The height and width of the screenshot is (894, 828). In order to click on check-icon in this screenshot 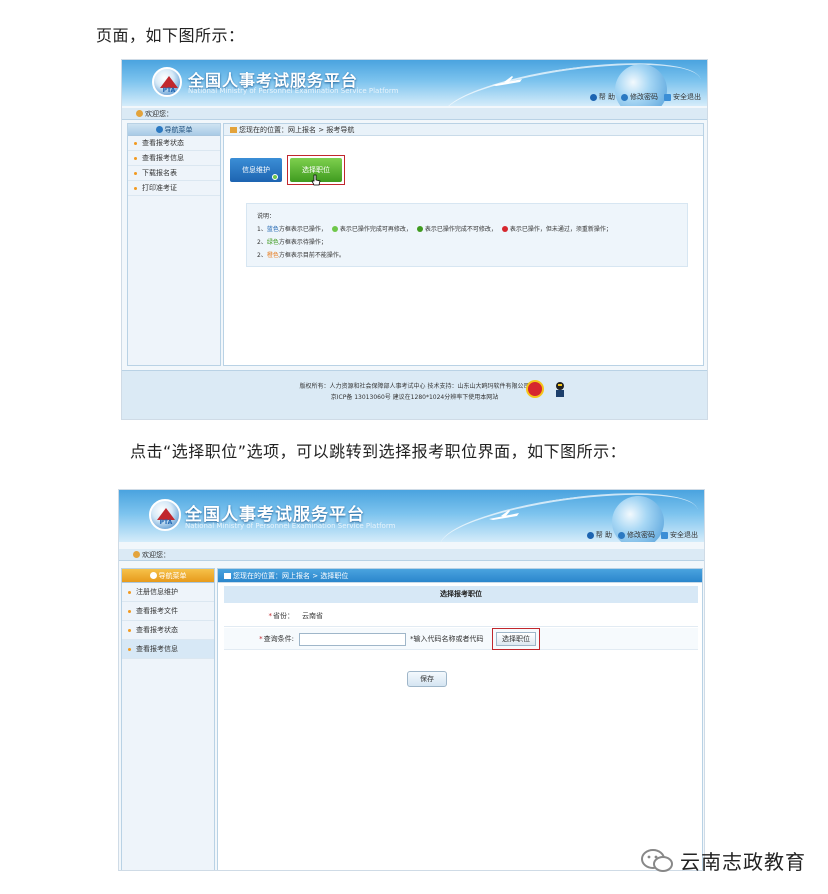, I will do `click(275, 177)`.